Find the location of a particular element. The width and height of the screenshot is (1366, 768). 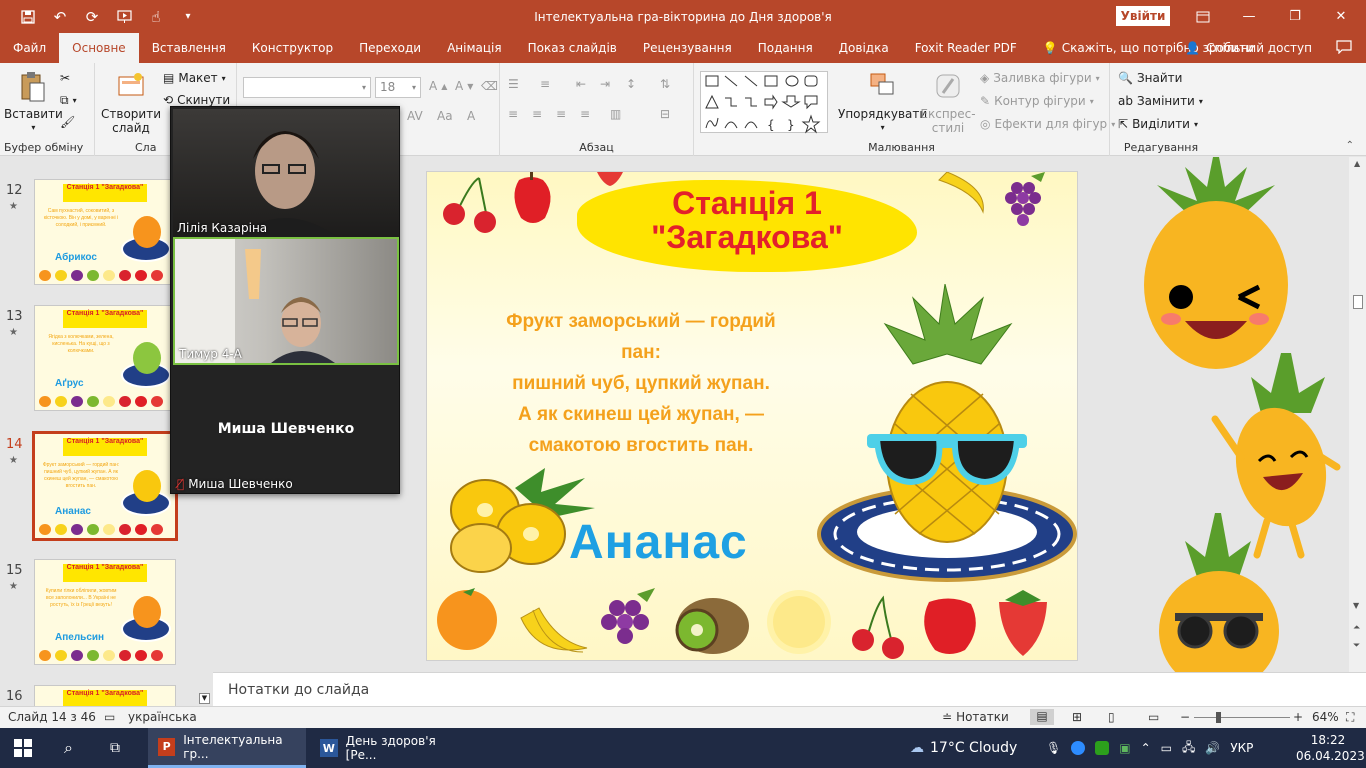

show-hidden-icons-icon: ⌃ is located at coordinates (1146, 748).